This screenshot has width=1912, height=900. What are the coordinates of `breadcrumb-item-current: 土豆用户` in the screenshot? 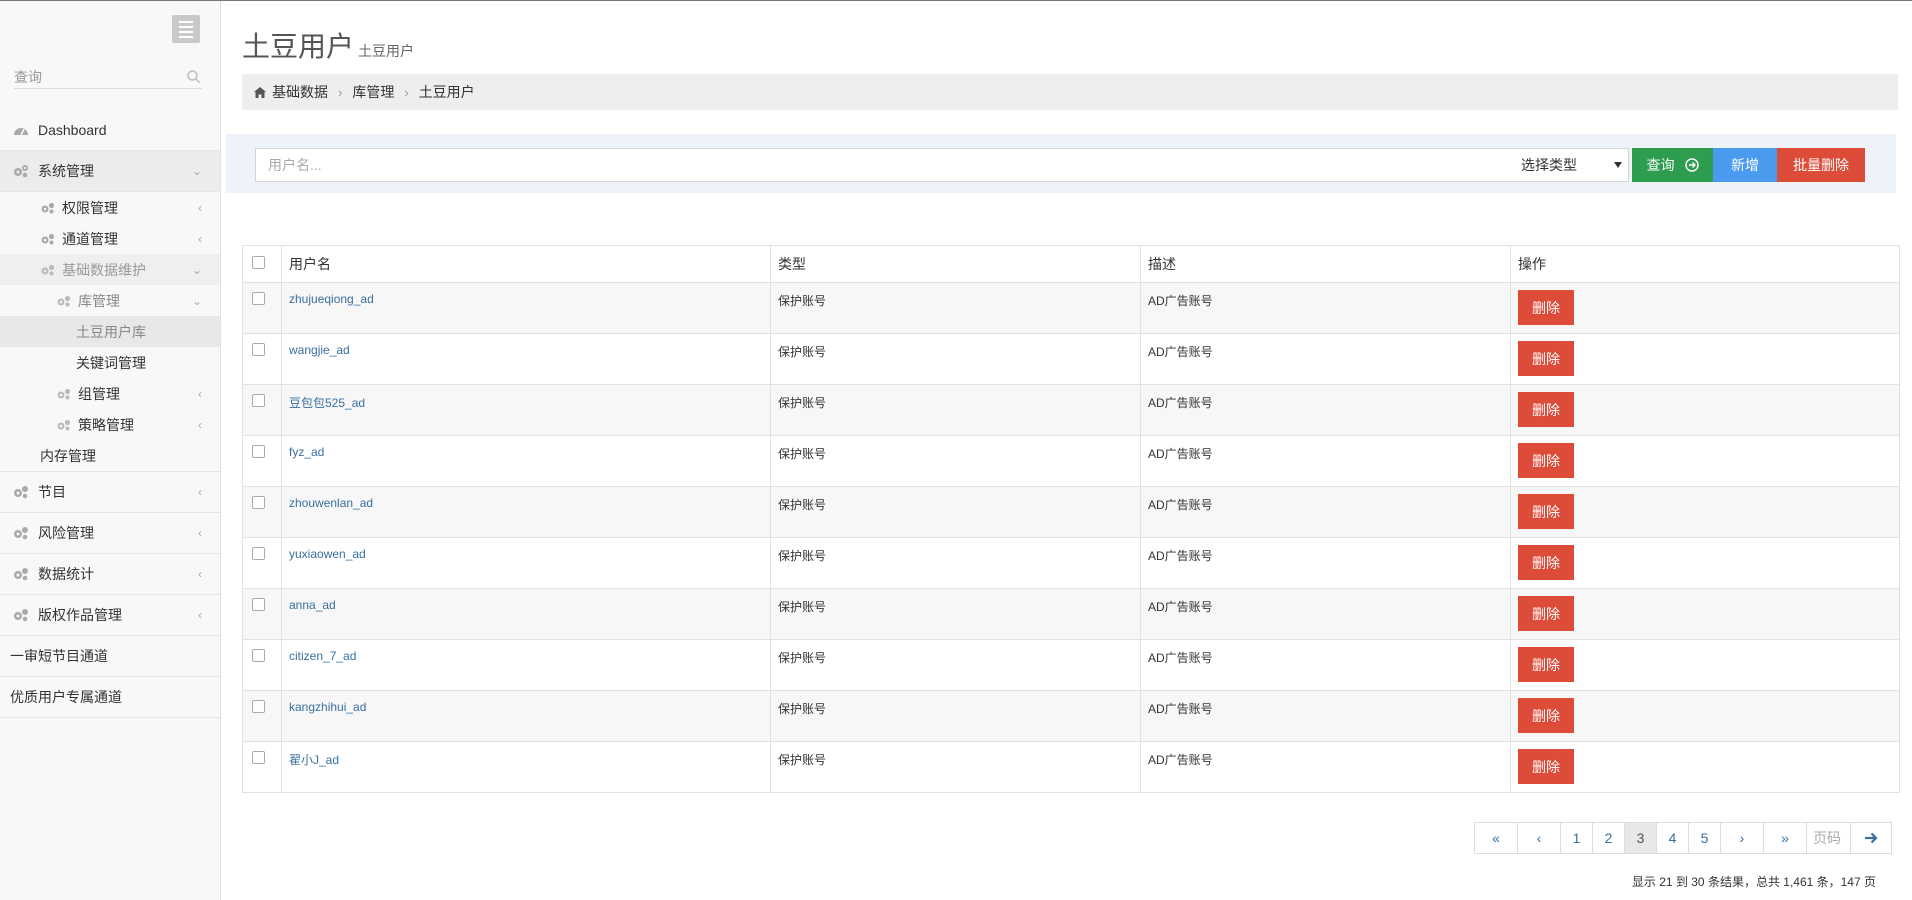 It's located at (446, 92).